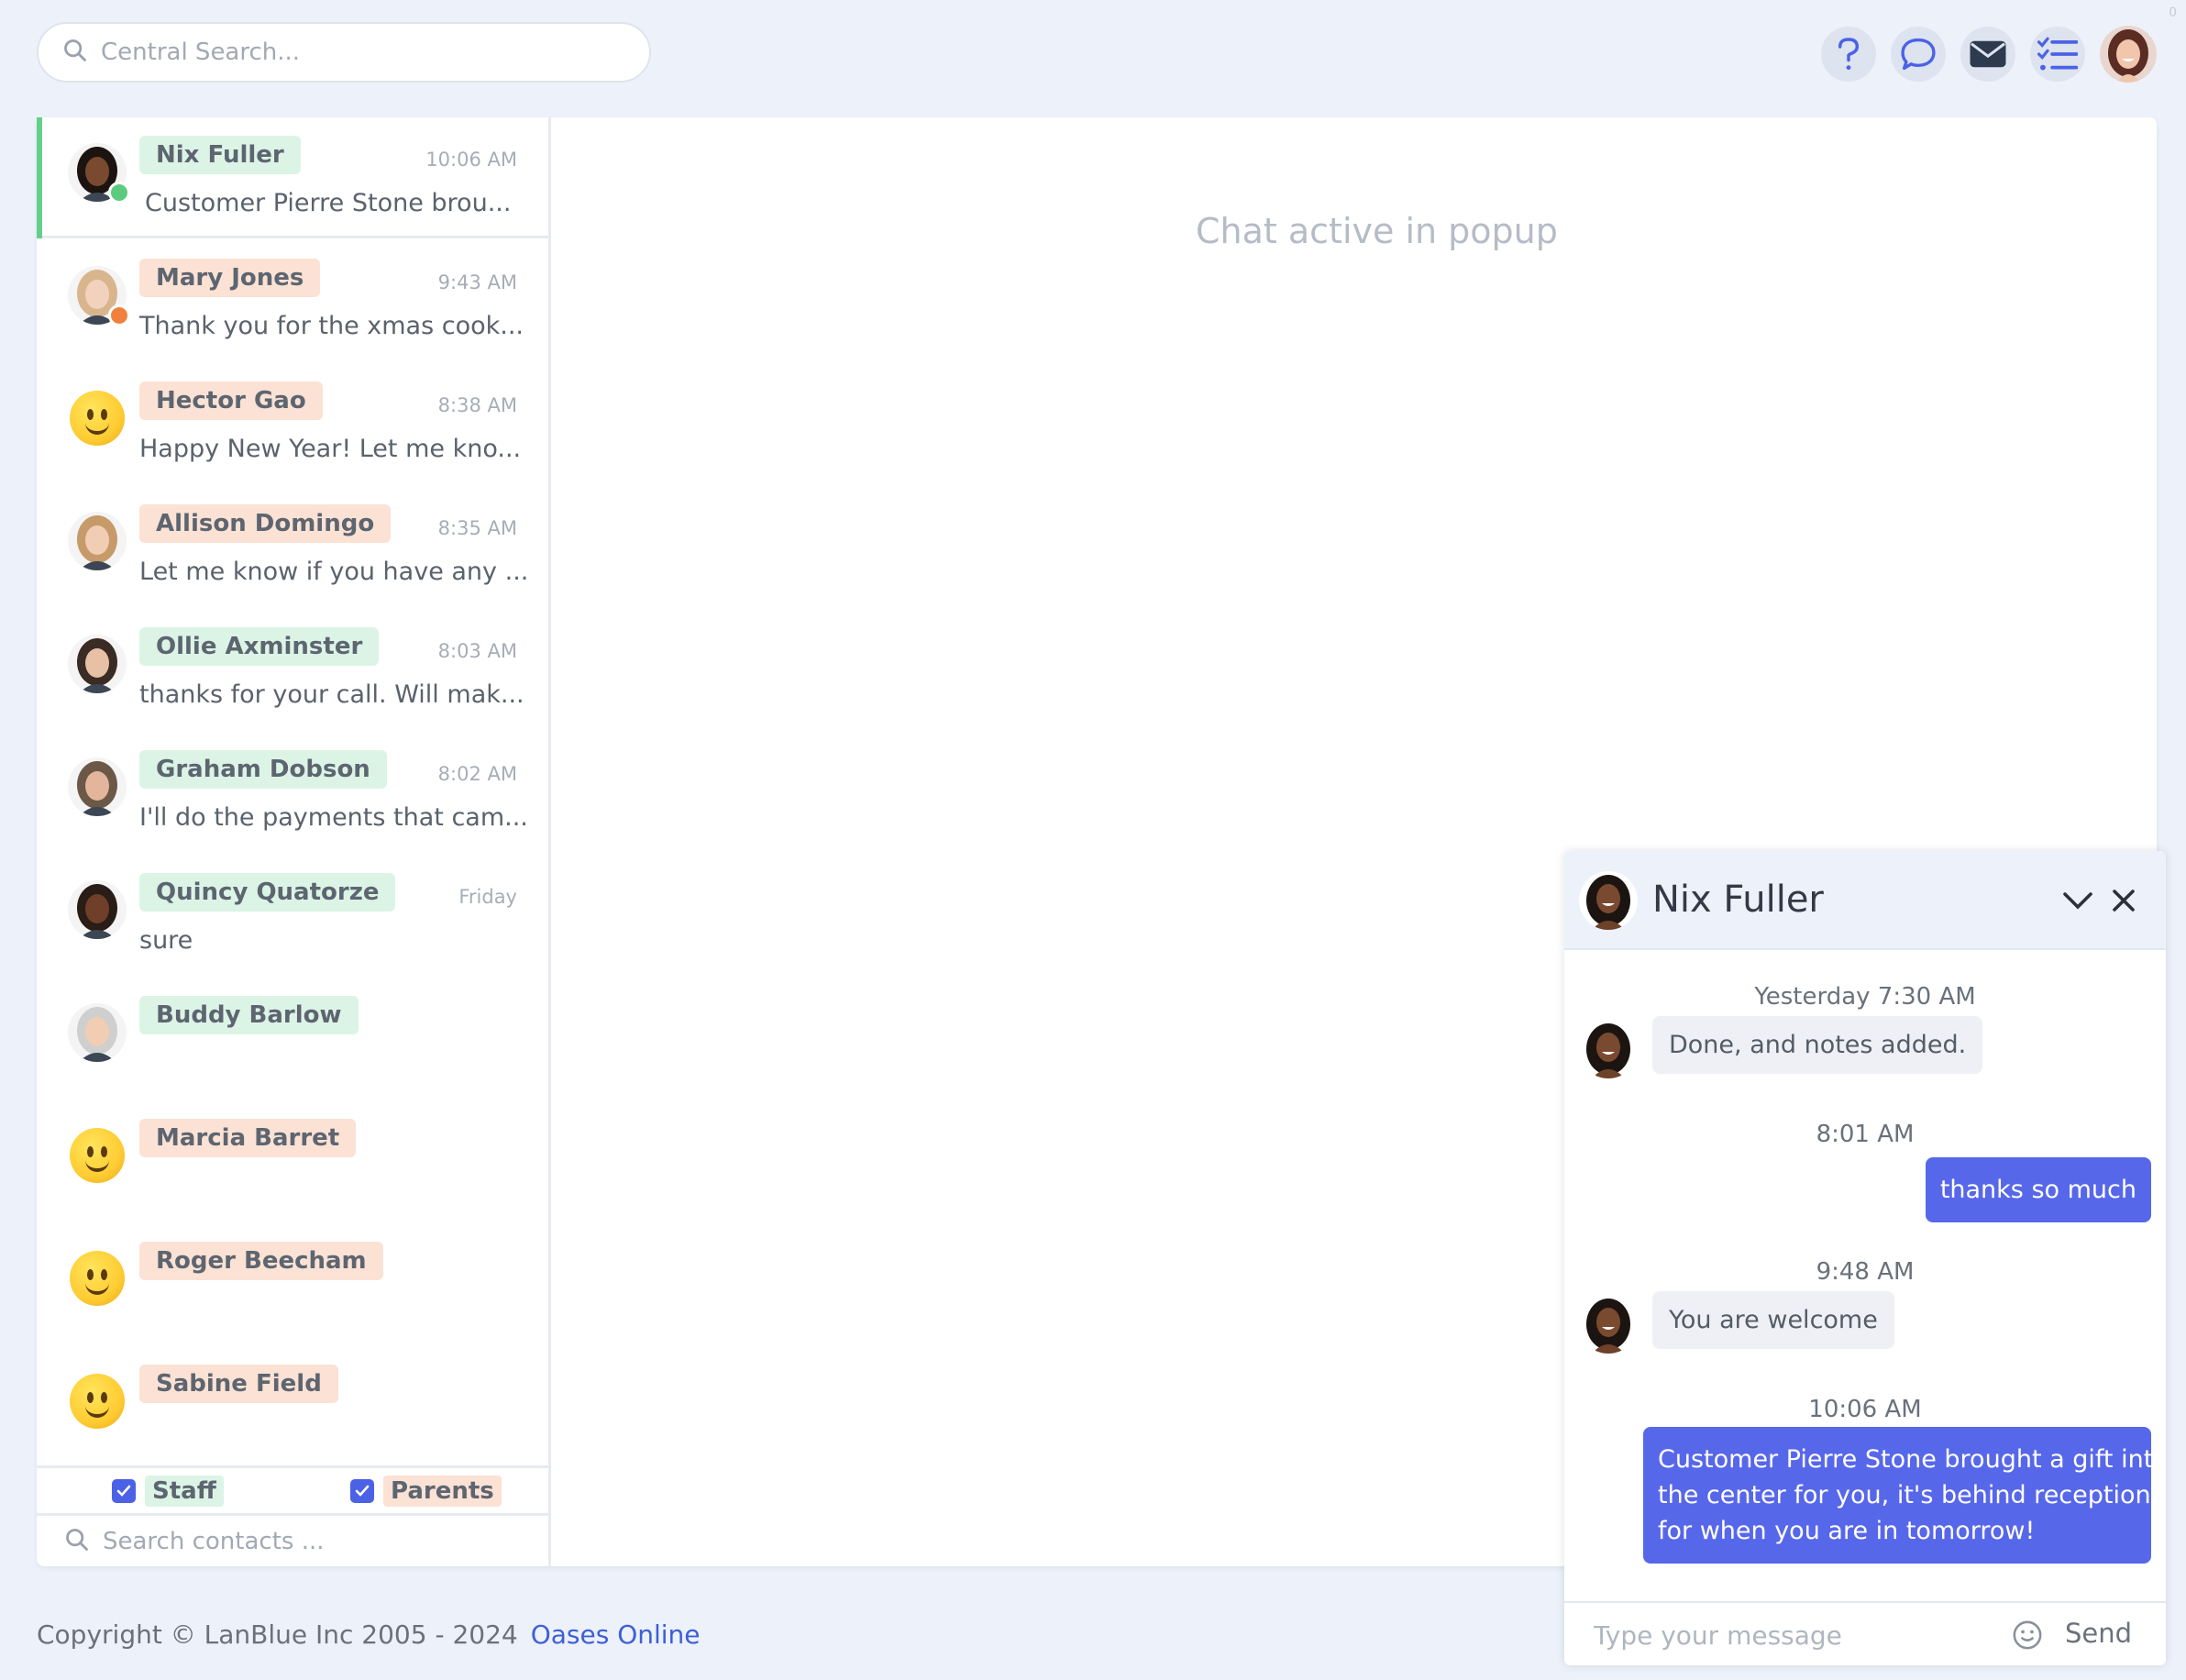 The height and width of the screenshot is (1680, 2186). What do you see at coordinates (477, 528) in the screenshot?
I see `contact-time: 8:35 AM` at bounding box center [477, 528].